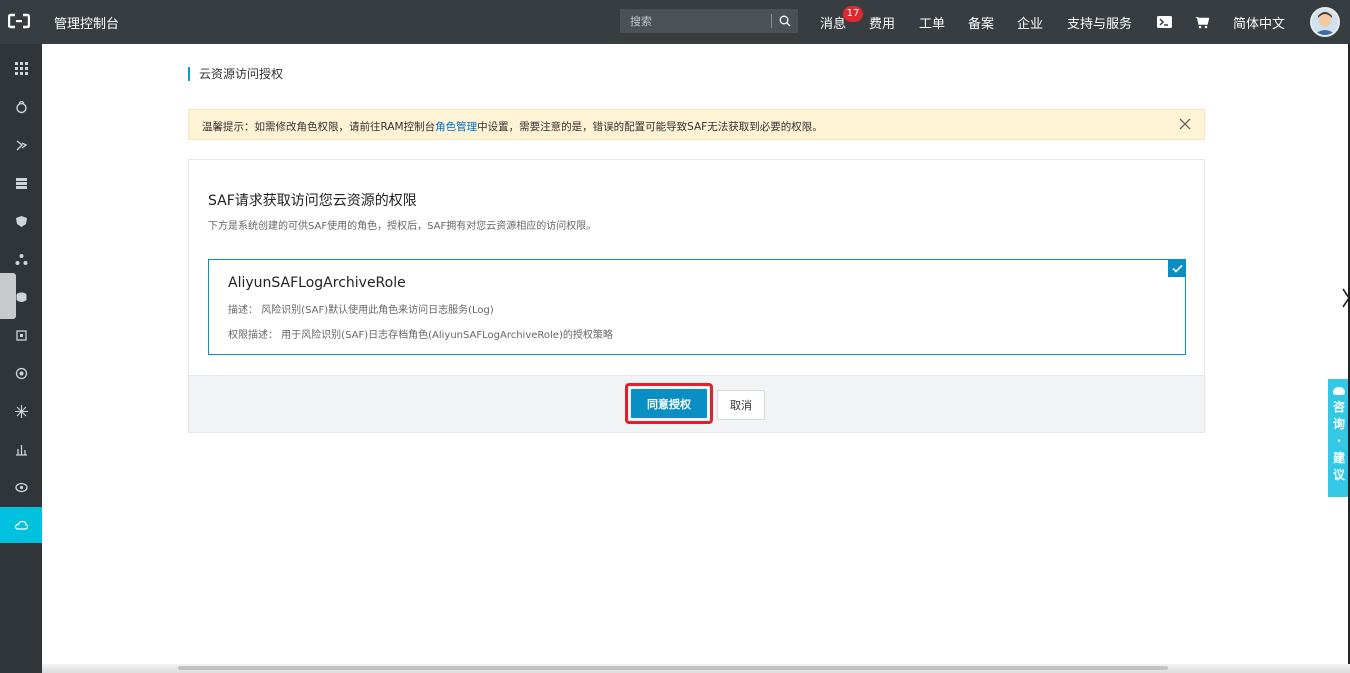  I want to click on product-sidebar, so click(21, 358).